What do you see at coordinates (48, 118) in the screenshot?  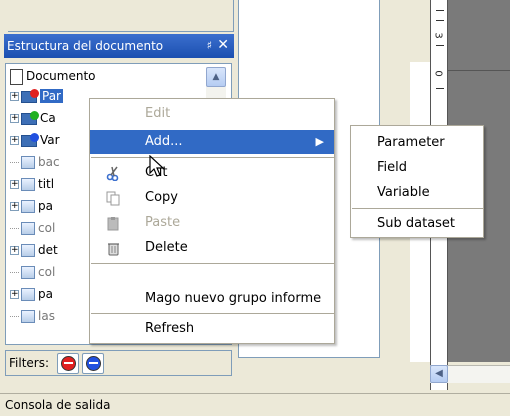 I see `tree-item-label: Ca` at bounding box center [48, 118].